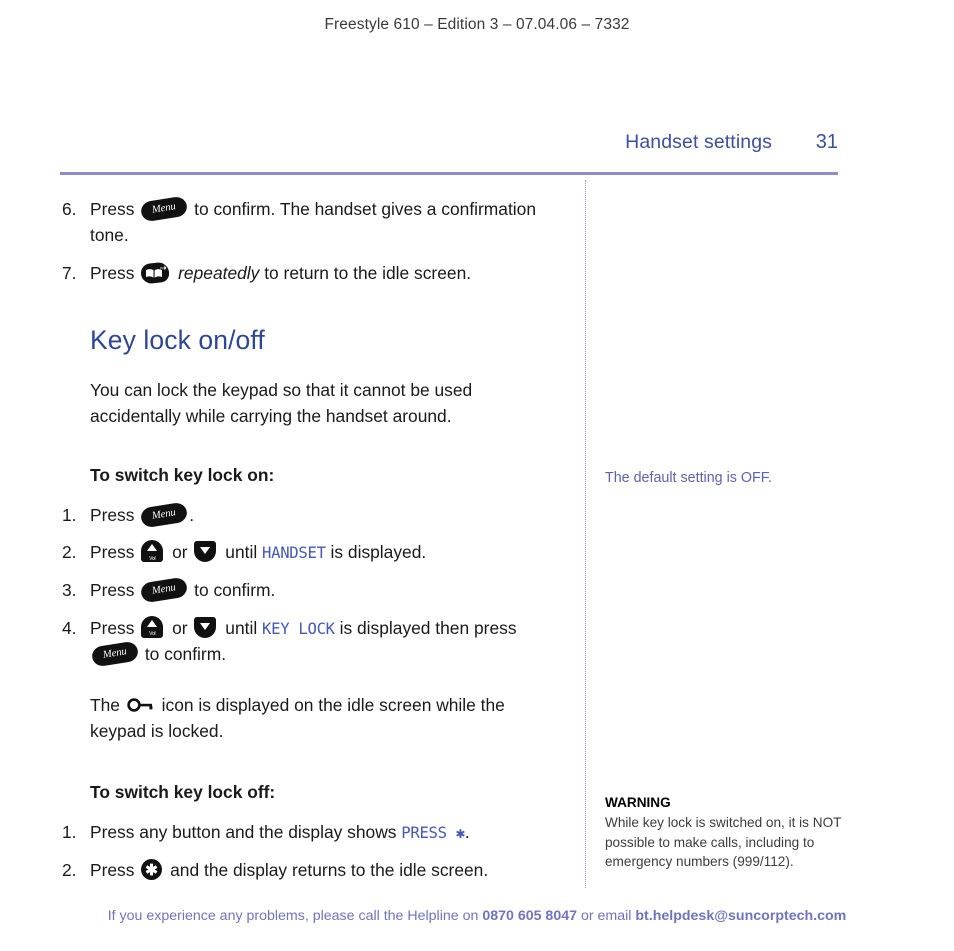 This screenshot has height=951, width=954. What do you see at coordinates (826, 142) in the screenshot?
I see `page-number: 31` at bounding box center [826, 142].